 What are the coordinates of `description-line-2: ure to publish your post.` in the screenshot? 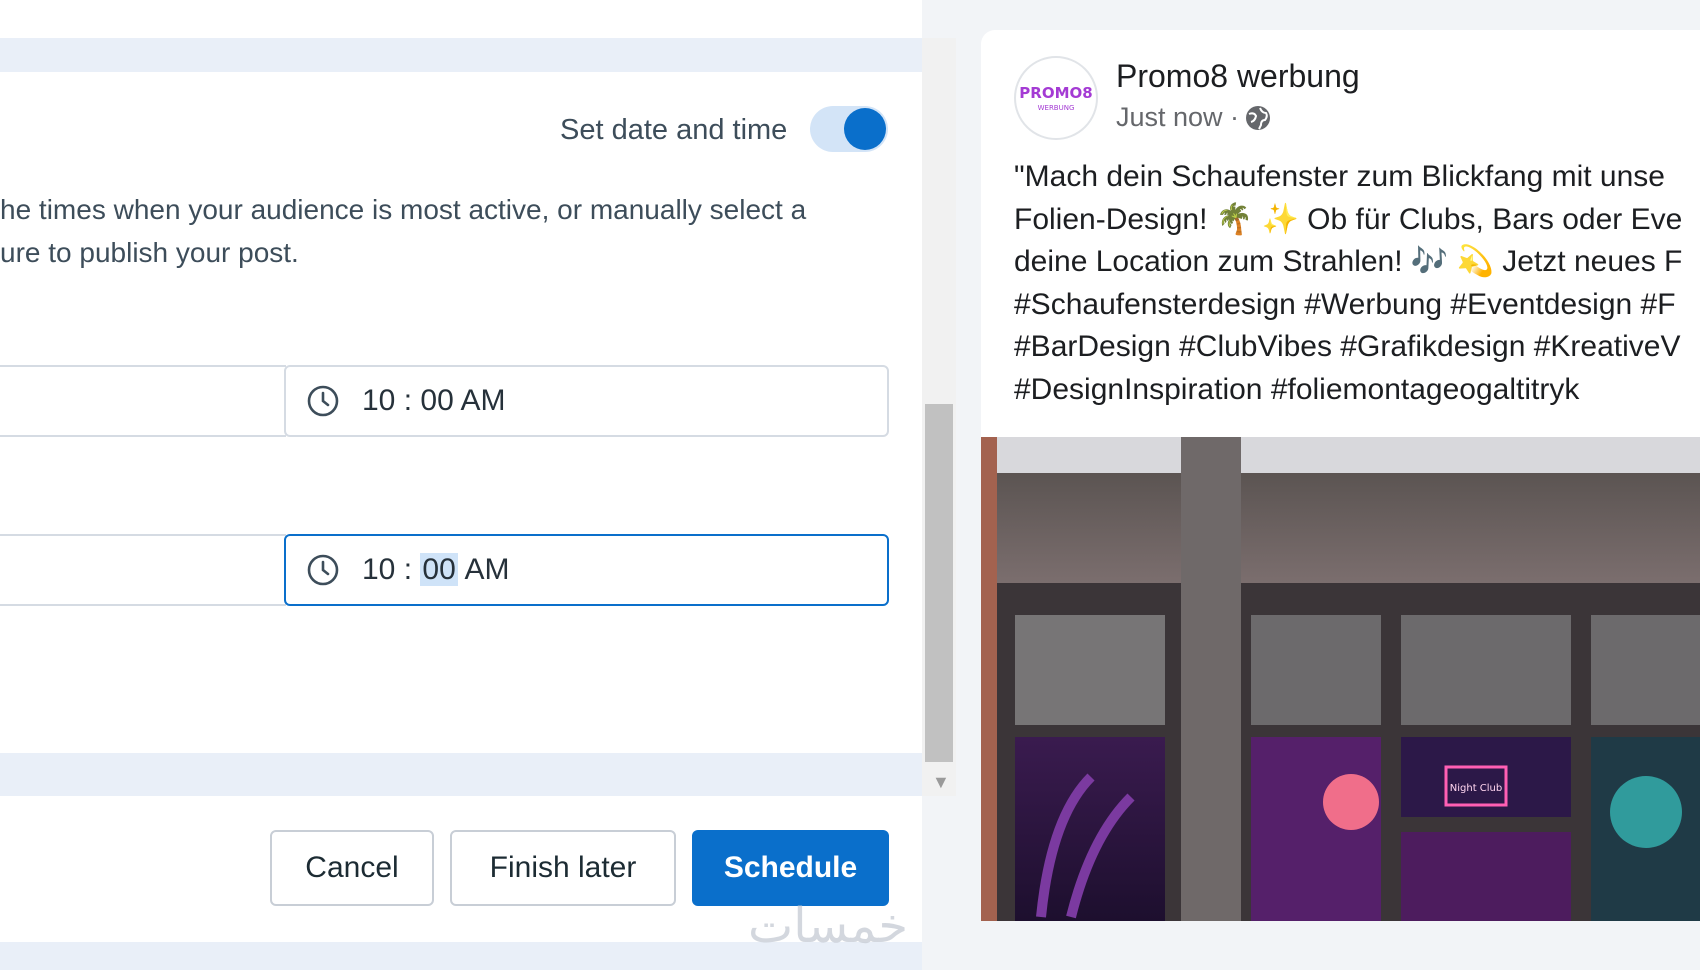 It's located at (149, 252).